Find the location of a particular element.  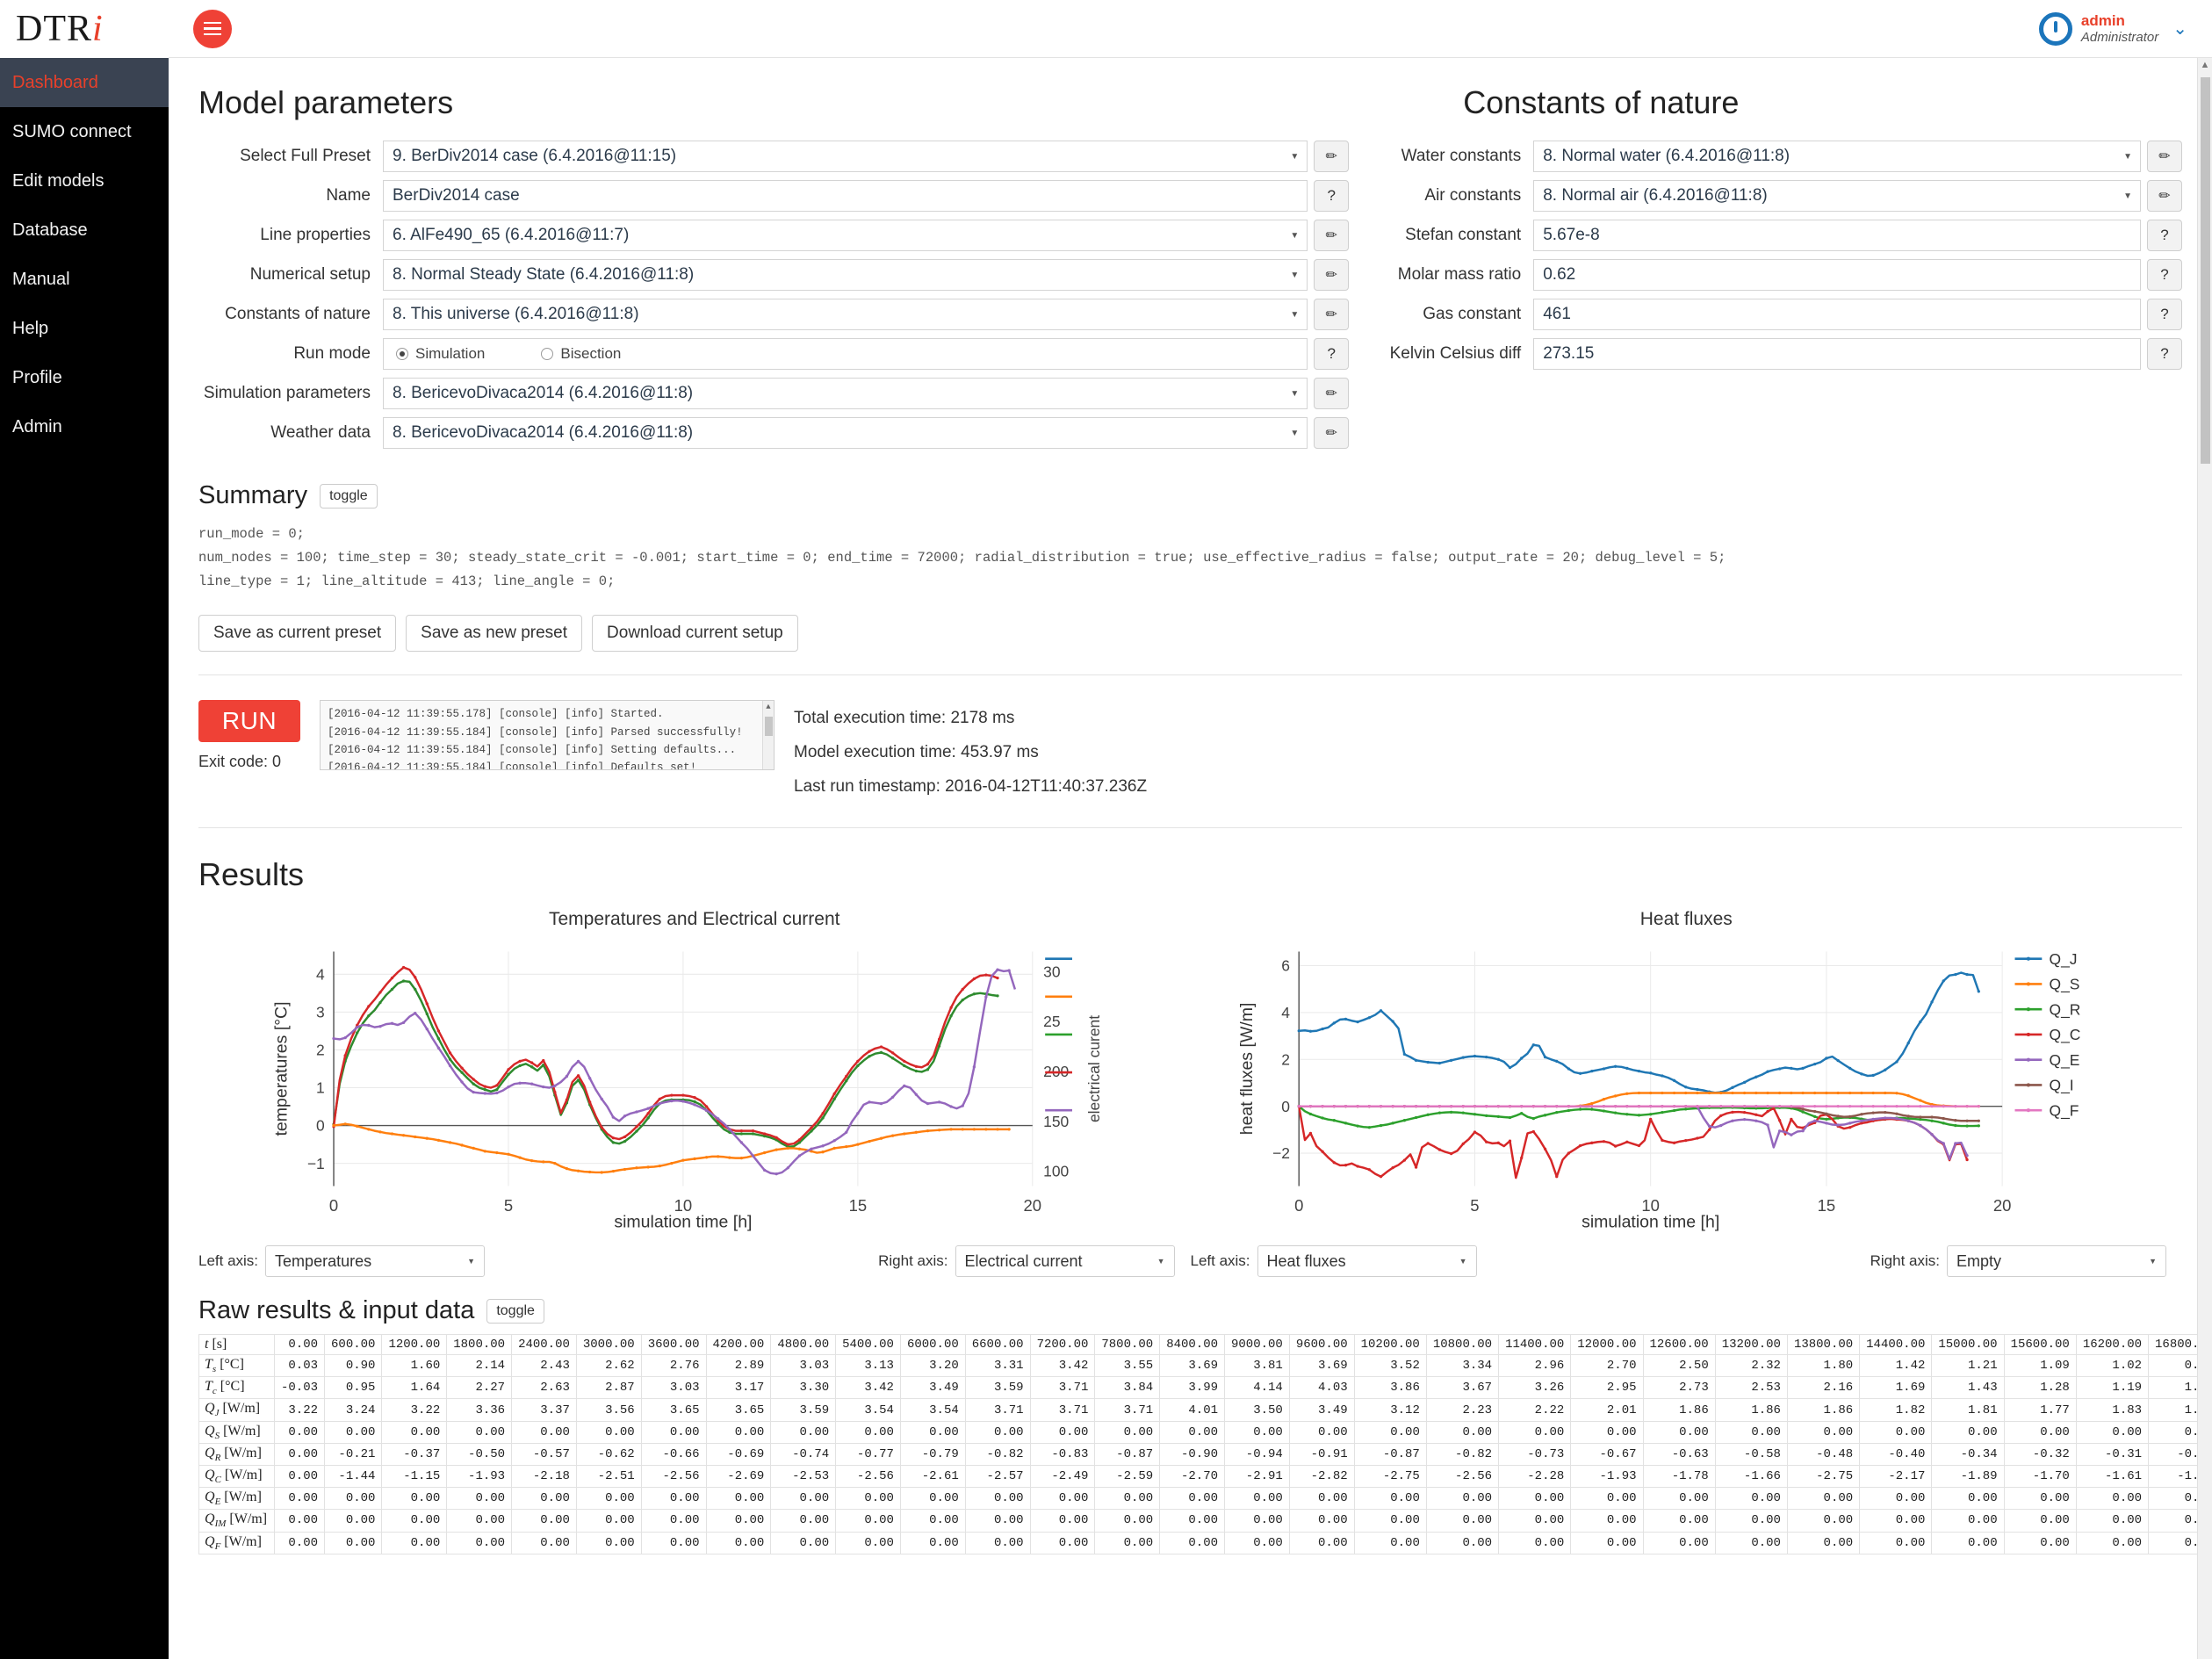

sidebar-item-help: Help is located at coordinates (84, 328).